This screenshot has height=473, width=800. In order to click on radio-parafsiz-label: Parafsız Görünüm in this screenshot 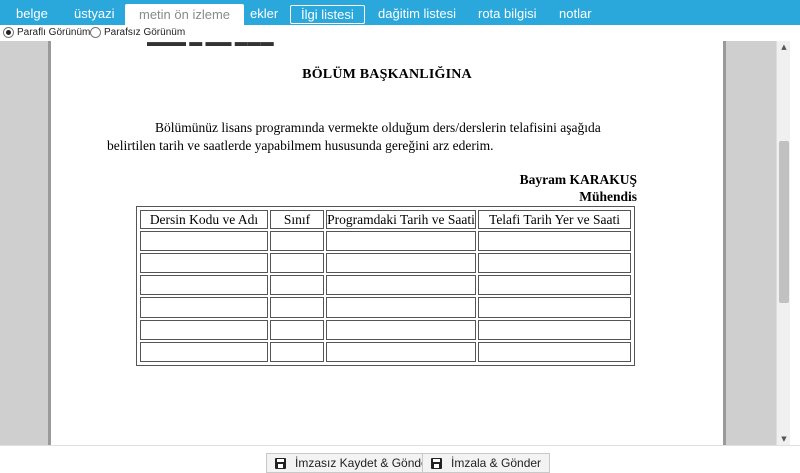, I will do `click(145, 32)`.